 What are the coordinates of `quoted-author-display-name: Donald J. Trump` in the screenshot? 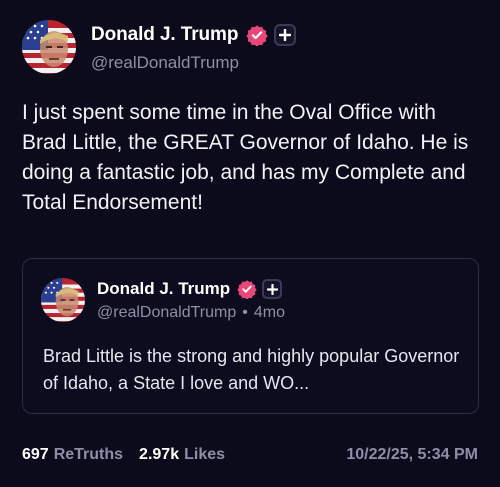 It's located at (163, 289).